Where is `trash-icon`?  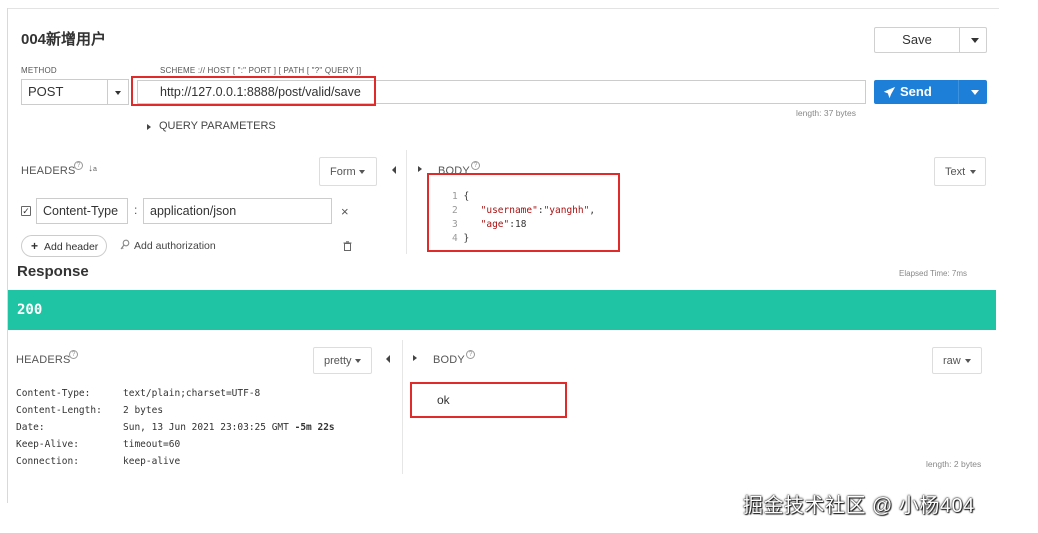 trash-icon is located at coordinates (347, 246).